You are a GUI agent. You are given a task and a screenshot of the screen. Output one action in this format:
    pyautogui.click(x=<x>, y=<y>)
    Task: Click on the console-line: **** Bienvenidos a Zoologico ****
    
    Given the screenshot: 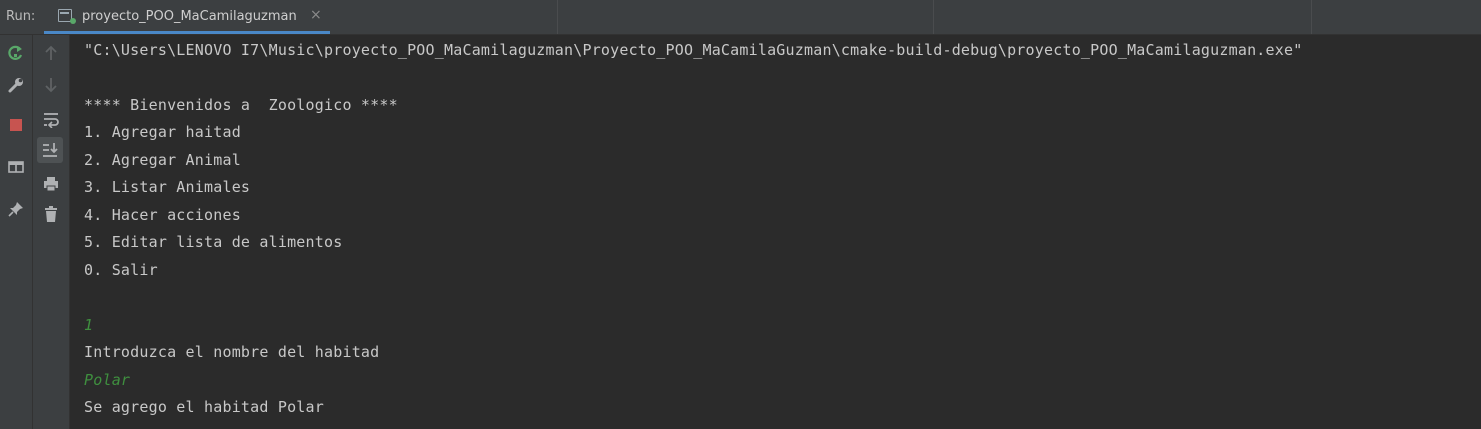 What is the action you would take?
    pyautogui.click(x=241, y=105)
    